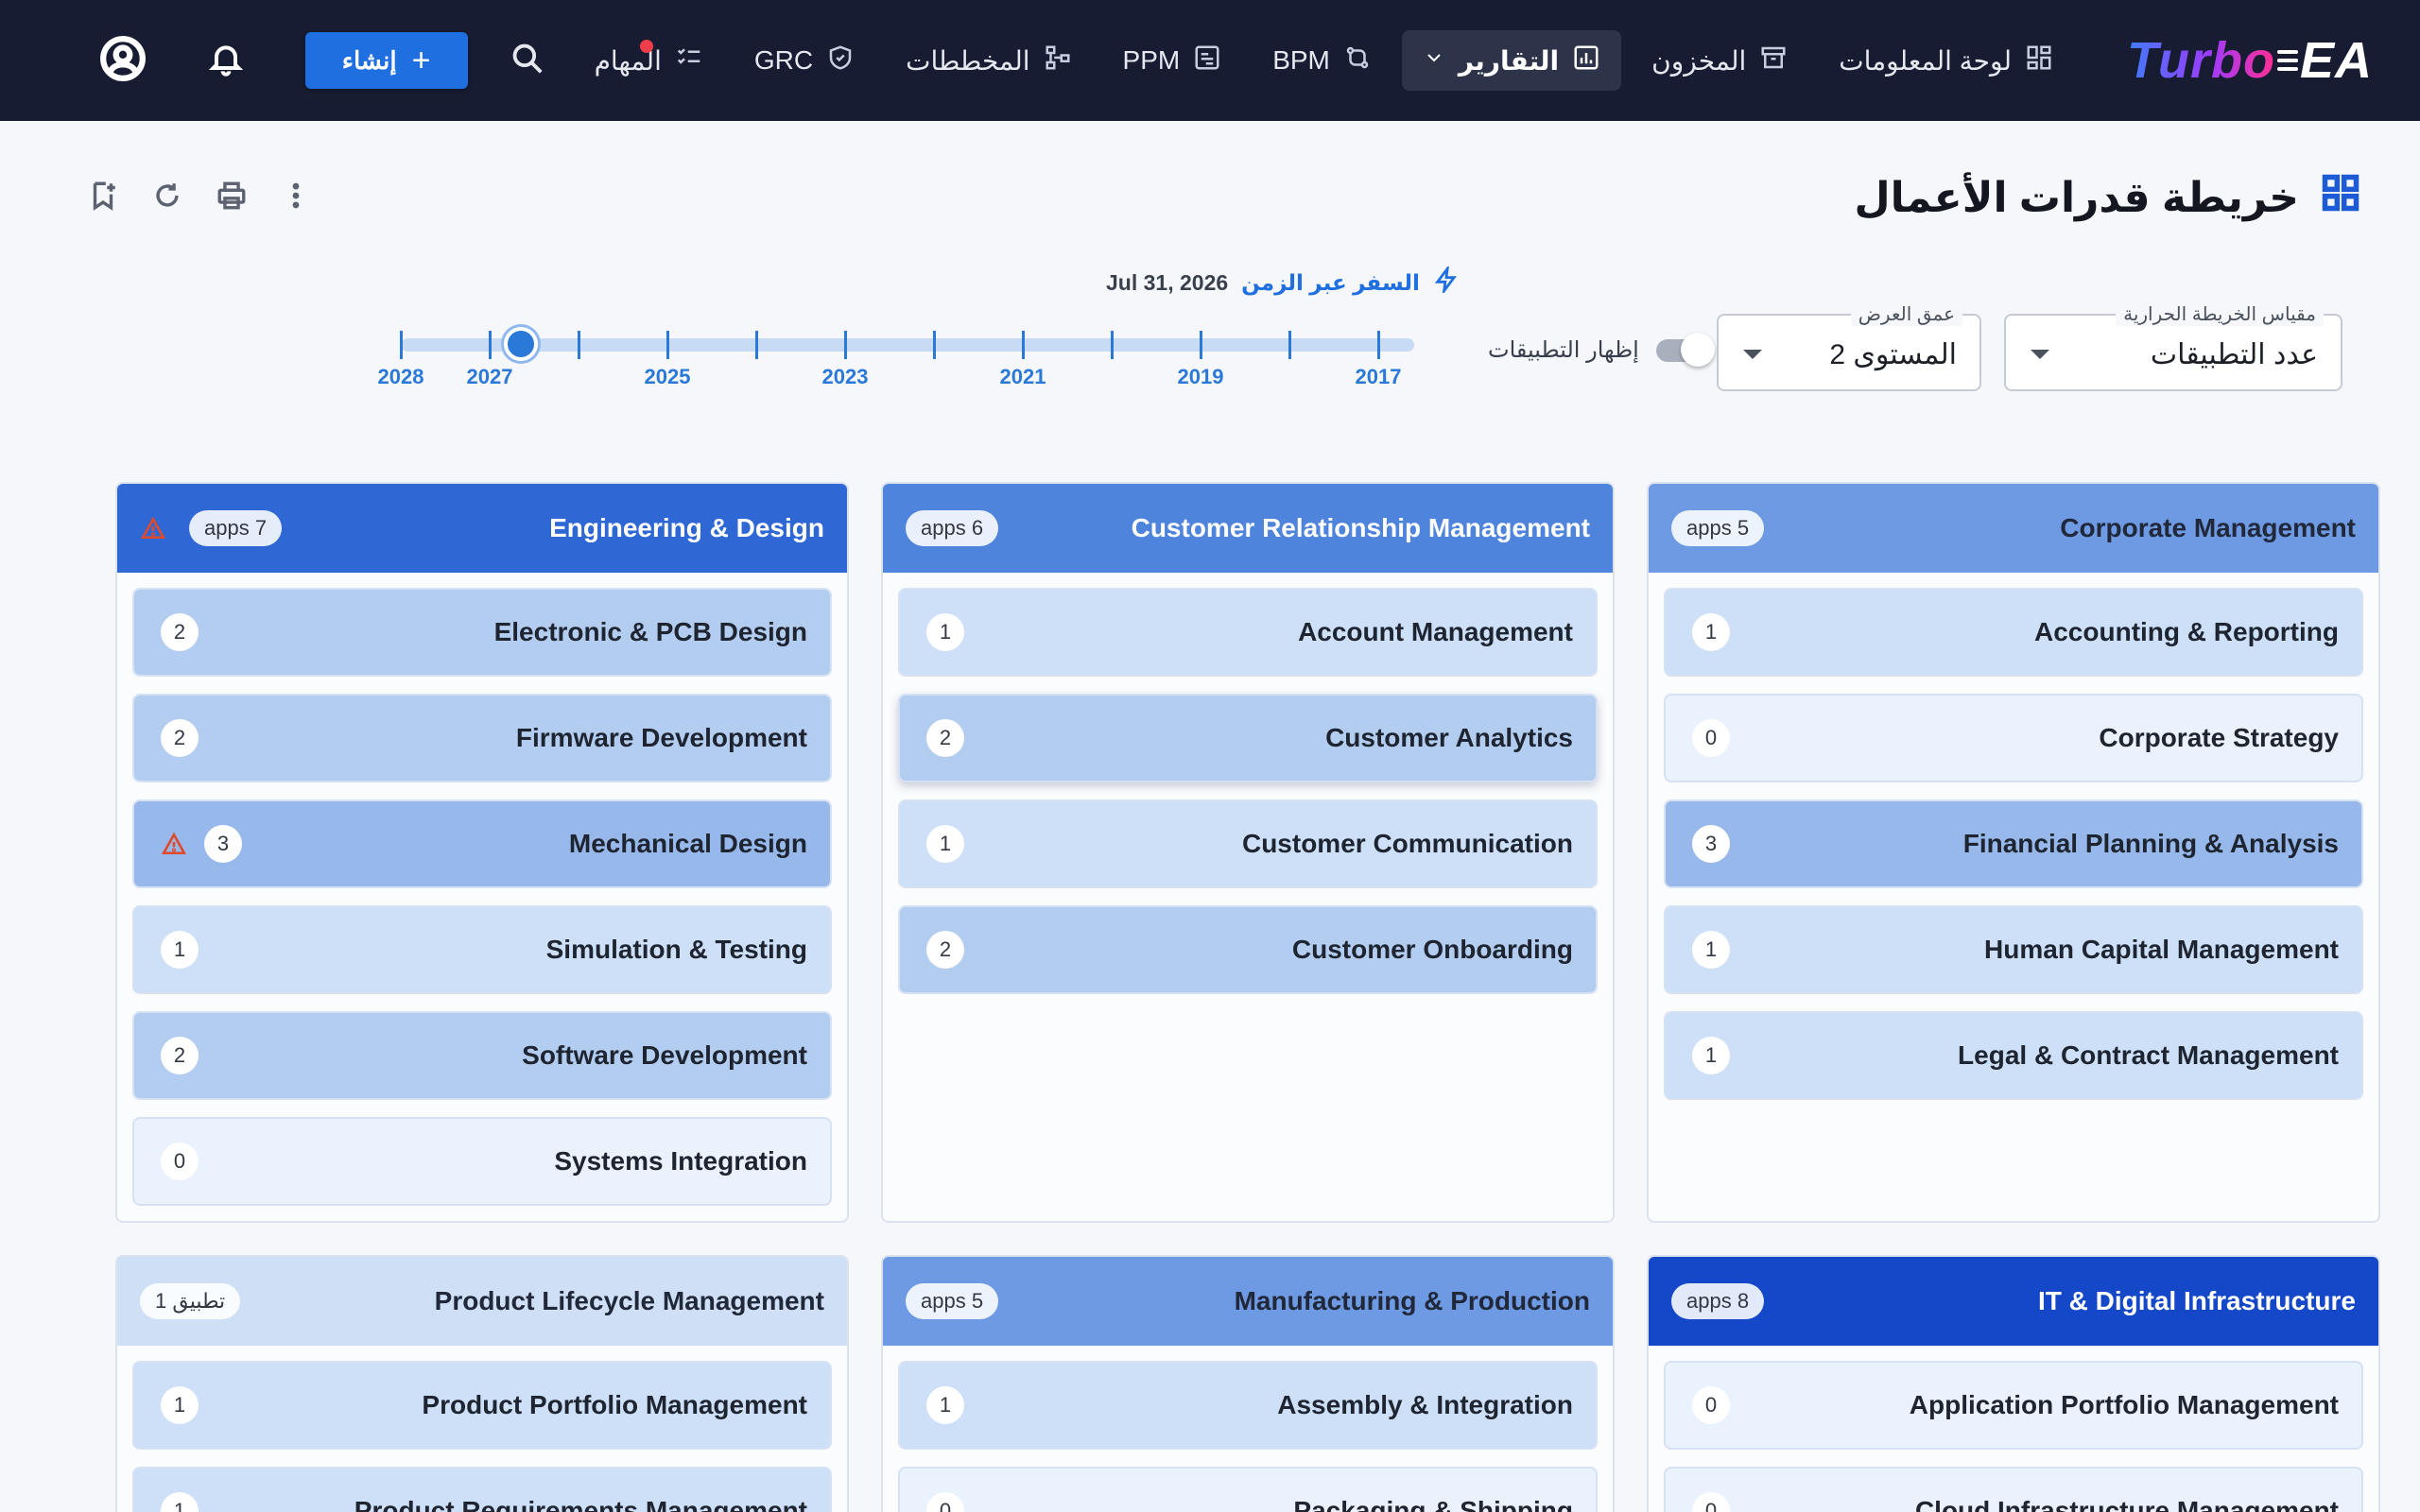  Describe the element at coordinates (952, 1301) in the screenshot. I see `capability-header-meta: apps 5` at that location.